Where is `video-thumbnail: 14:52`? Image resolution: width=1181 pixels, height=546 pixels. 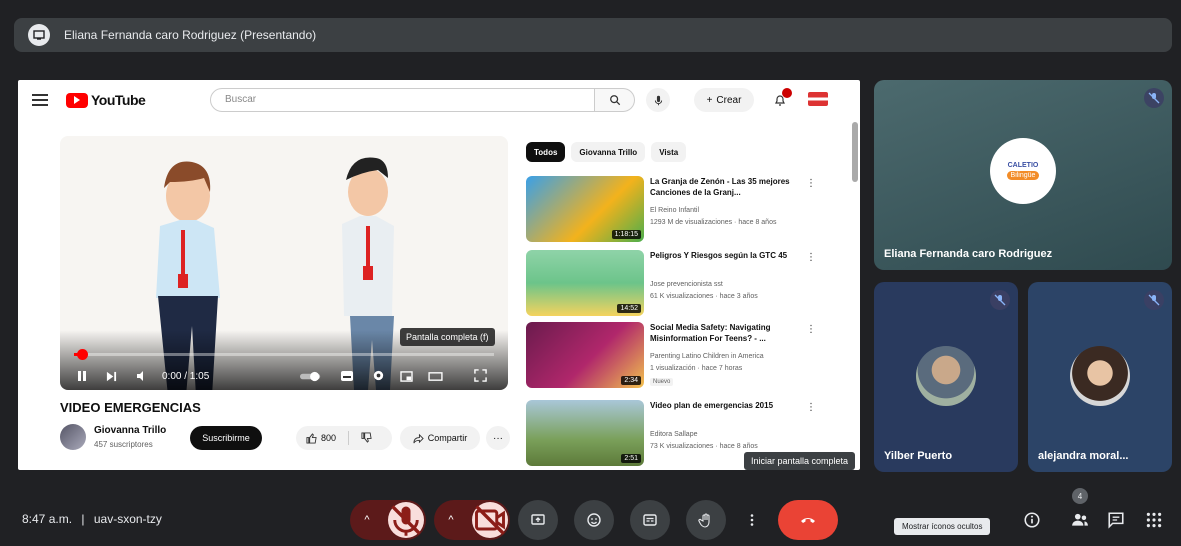
video-thumbnail: 14:52 is located at coordinates (585, 283).